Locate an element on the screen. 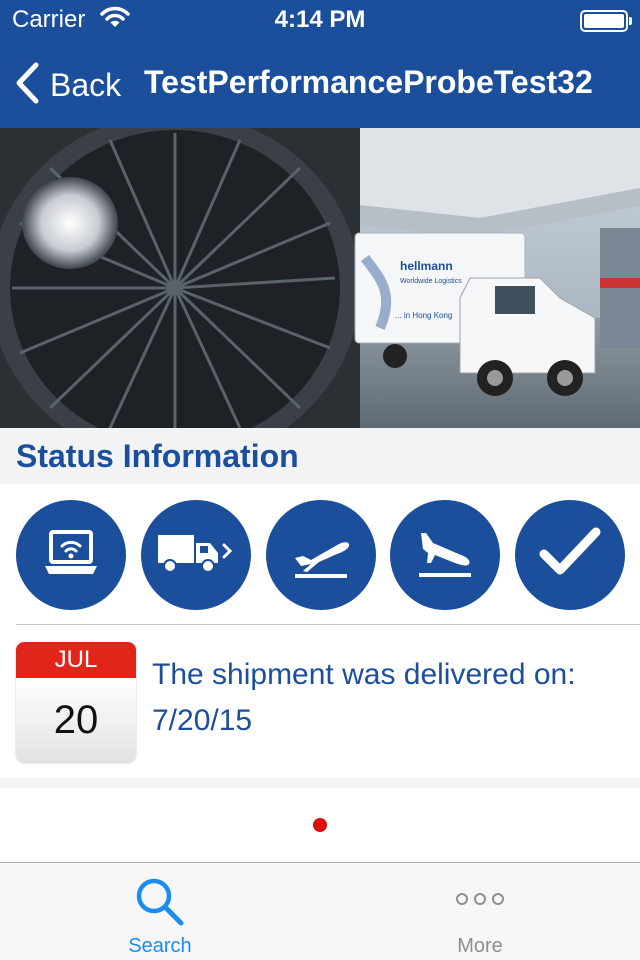  tab-more: More is located at coordinates (480, 911).